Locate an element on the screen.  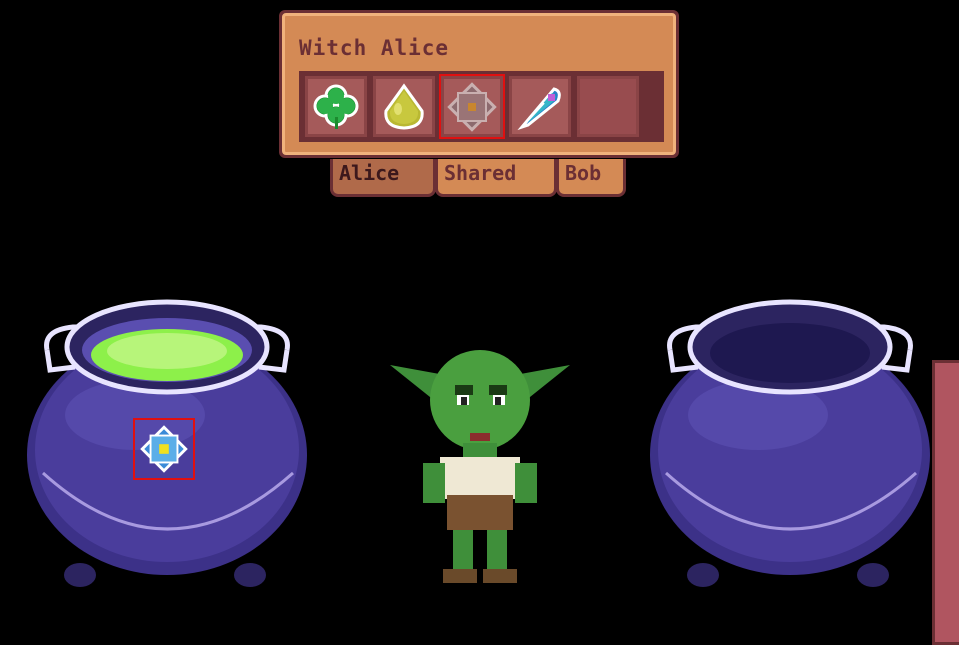
tab-shared: Shared is located at coordinates (496, 178).